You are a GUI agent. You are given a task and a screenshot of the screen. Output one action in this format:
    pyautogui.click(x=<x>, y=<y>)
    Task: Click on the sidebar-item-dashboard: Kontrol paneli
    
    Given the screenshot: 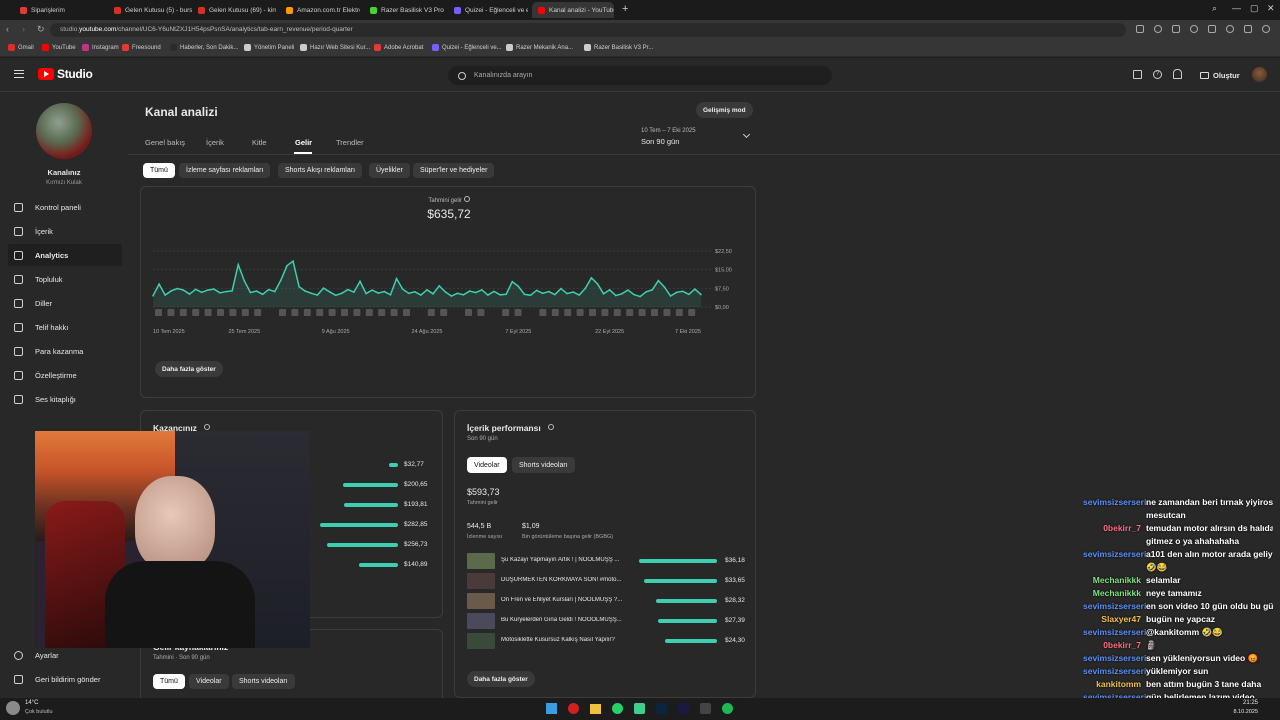 What is the action you would take?
    pyautogui.click(x=65, y=207)
    